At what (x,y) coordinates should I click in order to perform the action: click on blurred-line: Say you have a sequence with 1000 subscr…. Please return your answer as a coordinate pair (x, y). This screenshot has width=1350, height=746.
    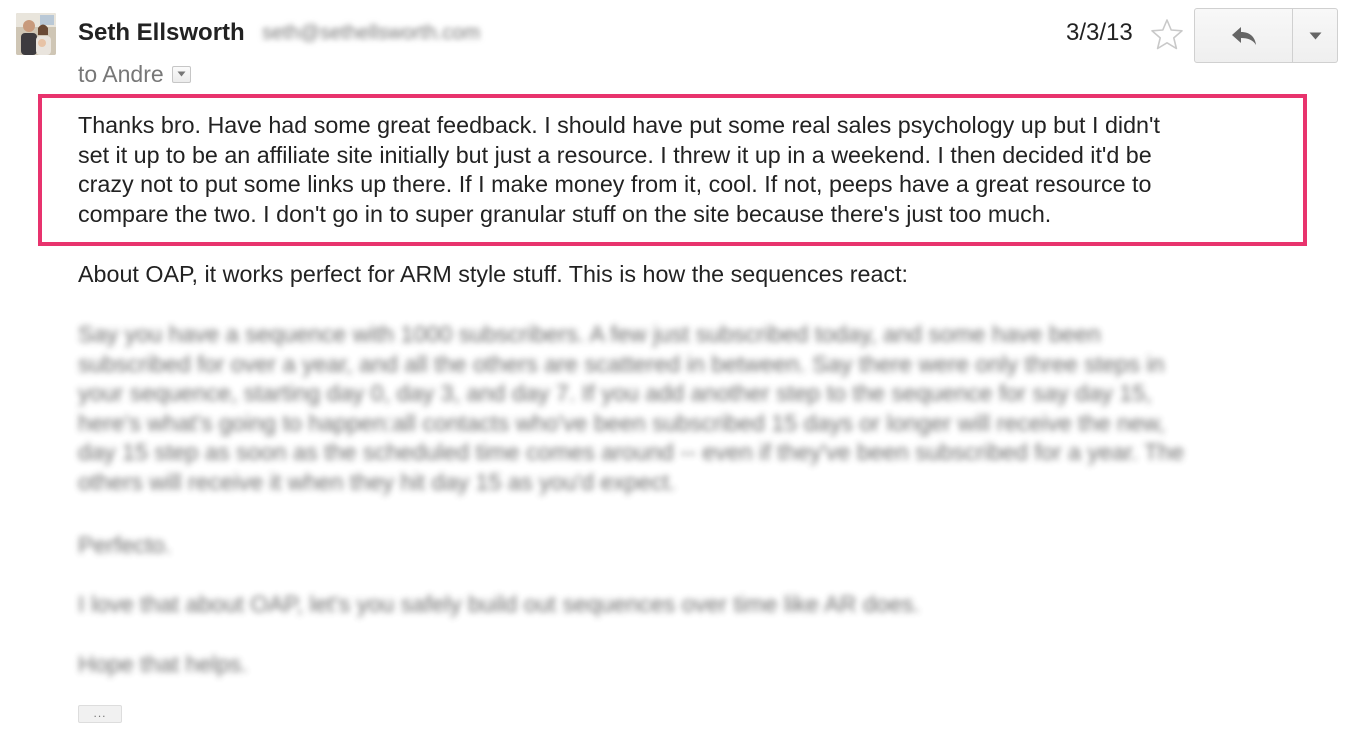
    Looking at the image, I should click on (589, 334).